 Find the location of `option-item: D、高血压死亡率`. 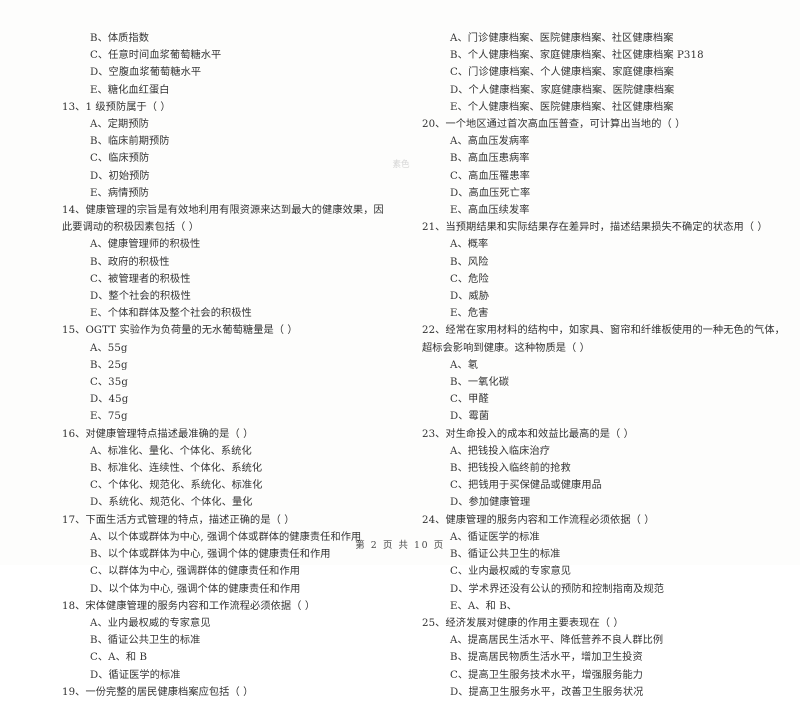

option-item: D、高血压死亡率 is located at coordinates (490, 193).